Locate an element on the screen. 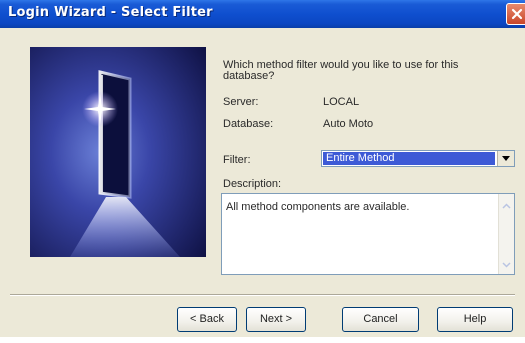  description-scrollbar is located at coordinates (506, 234).